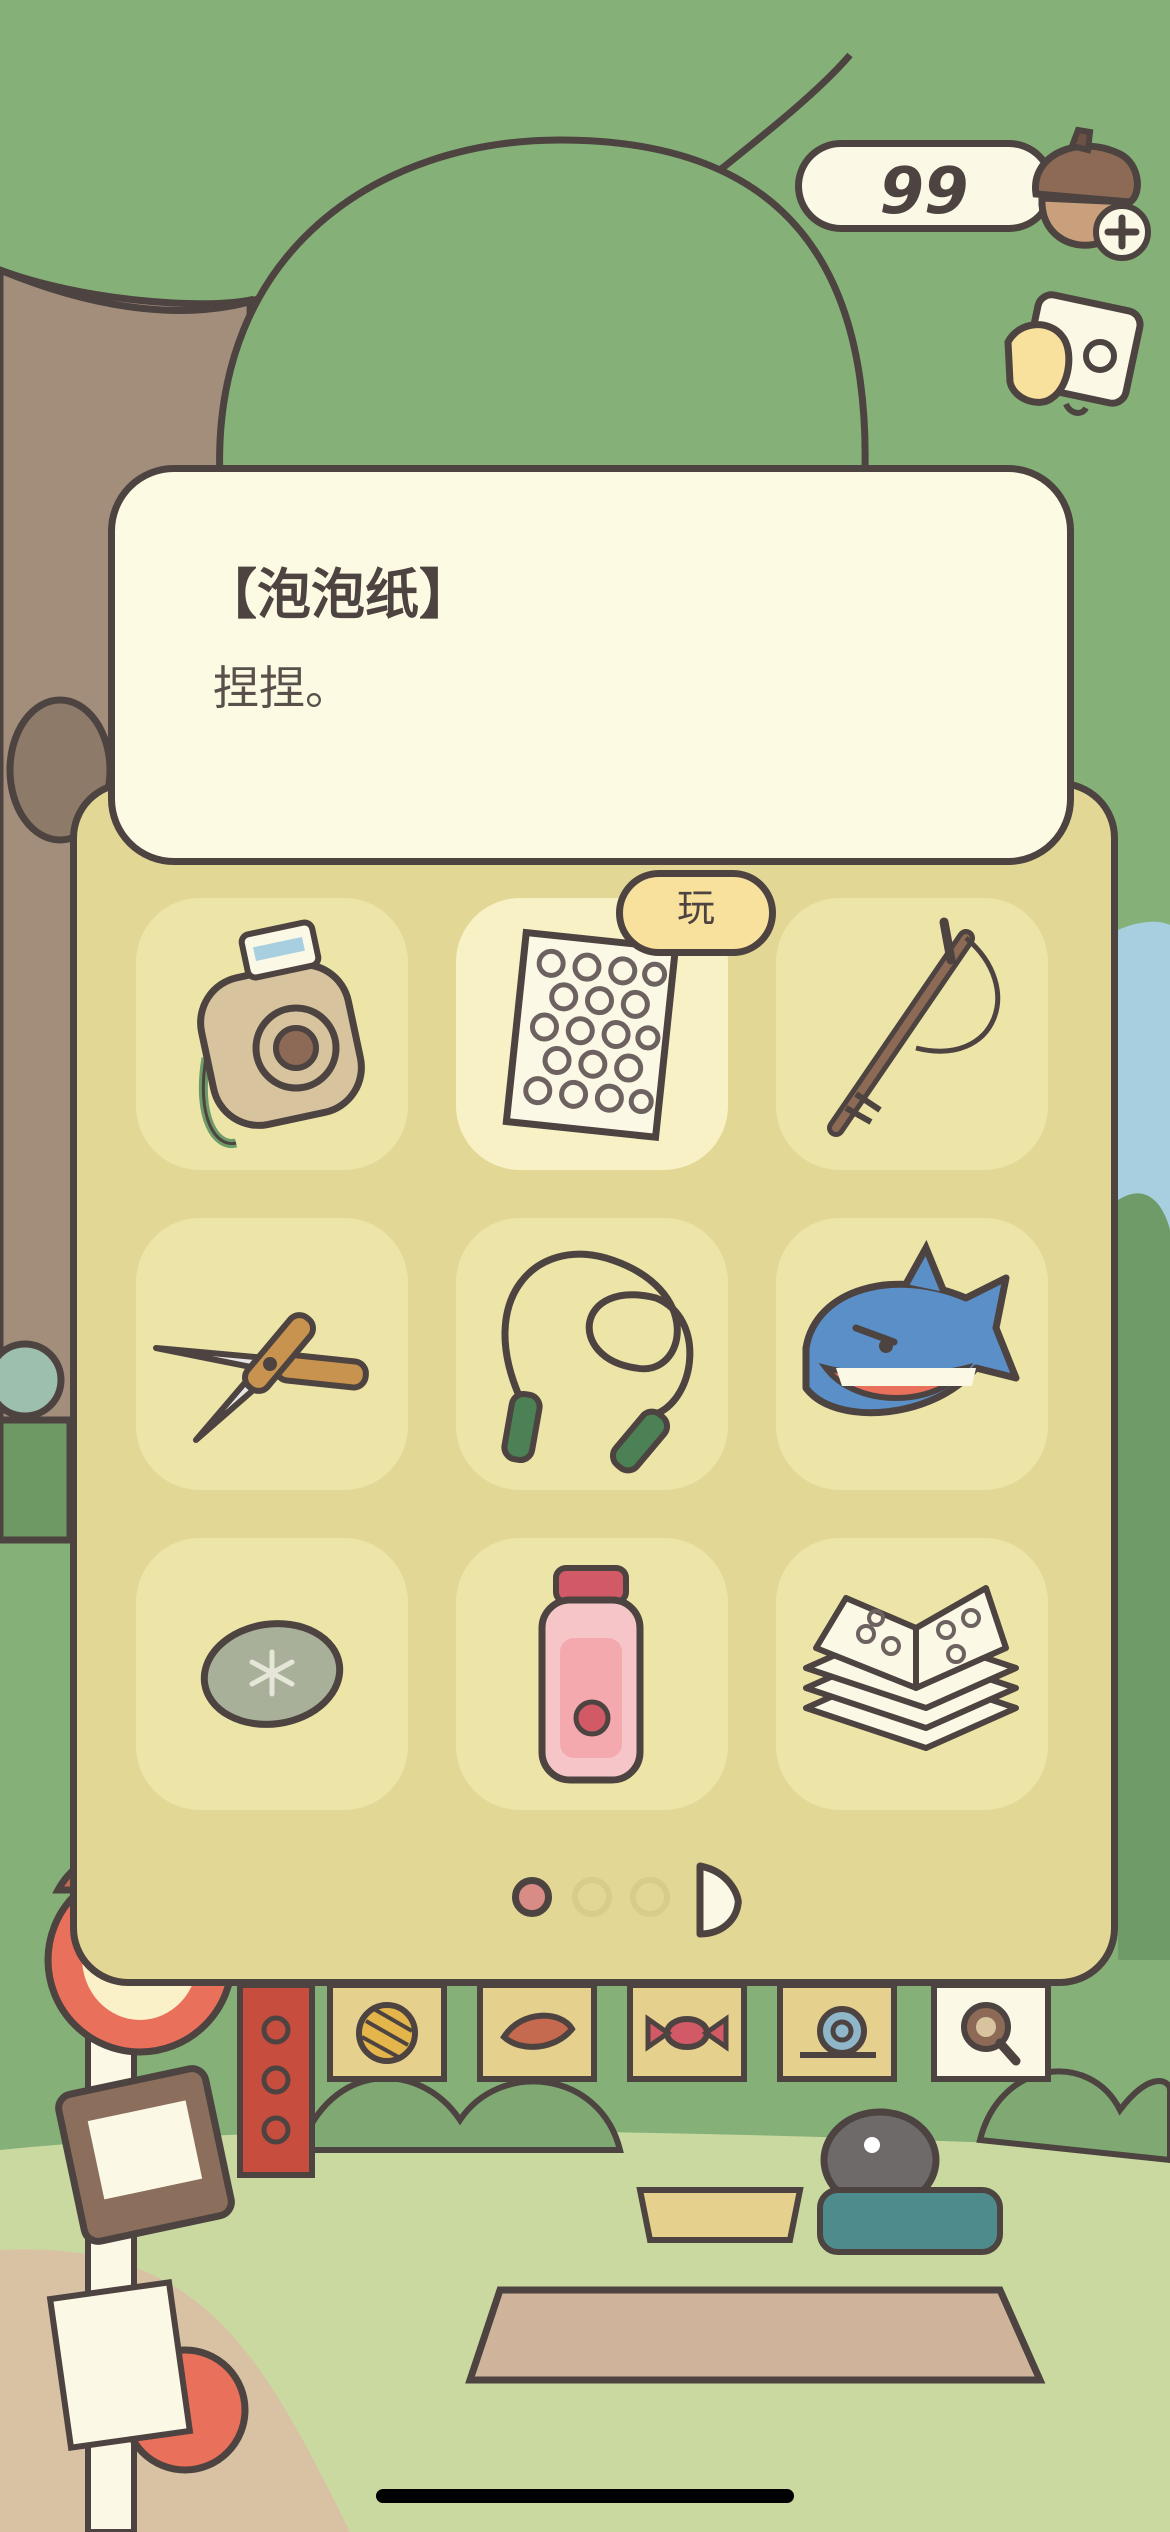 The image size is (1170, 2532). What do you see at coordinates (585, 2496) in the screenshot?
I see `home-indicator` at bounding box center [585, 2496].